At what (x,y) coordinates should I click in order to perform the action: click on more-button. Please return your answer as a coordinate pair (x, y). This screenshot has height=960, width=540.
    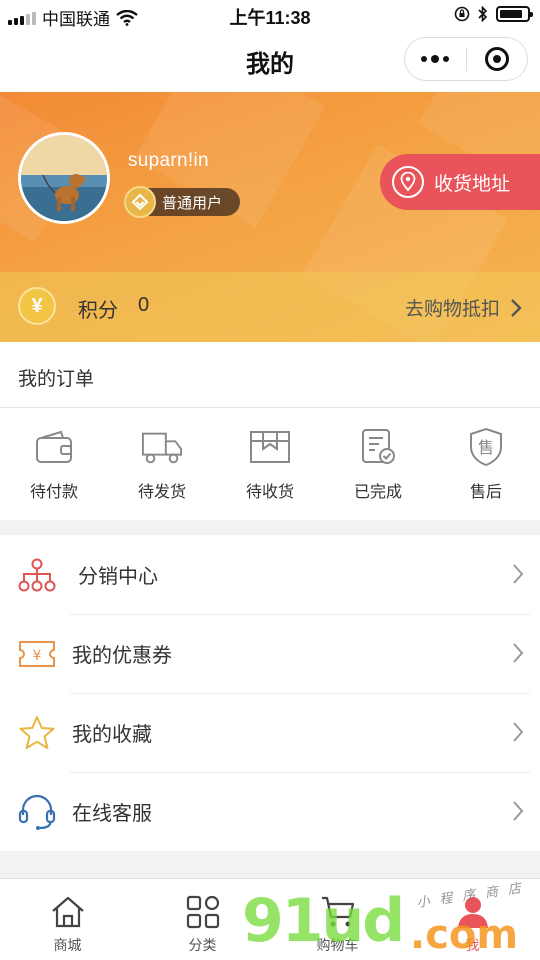
    Looking at the image, I should click on (435, 59).